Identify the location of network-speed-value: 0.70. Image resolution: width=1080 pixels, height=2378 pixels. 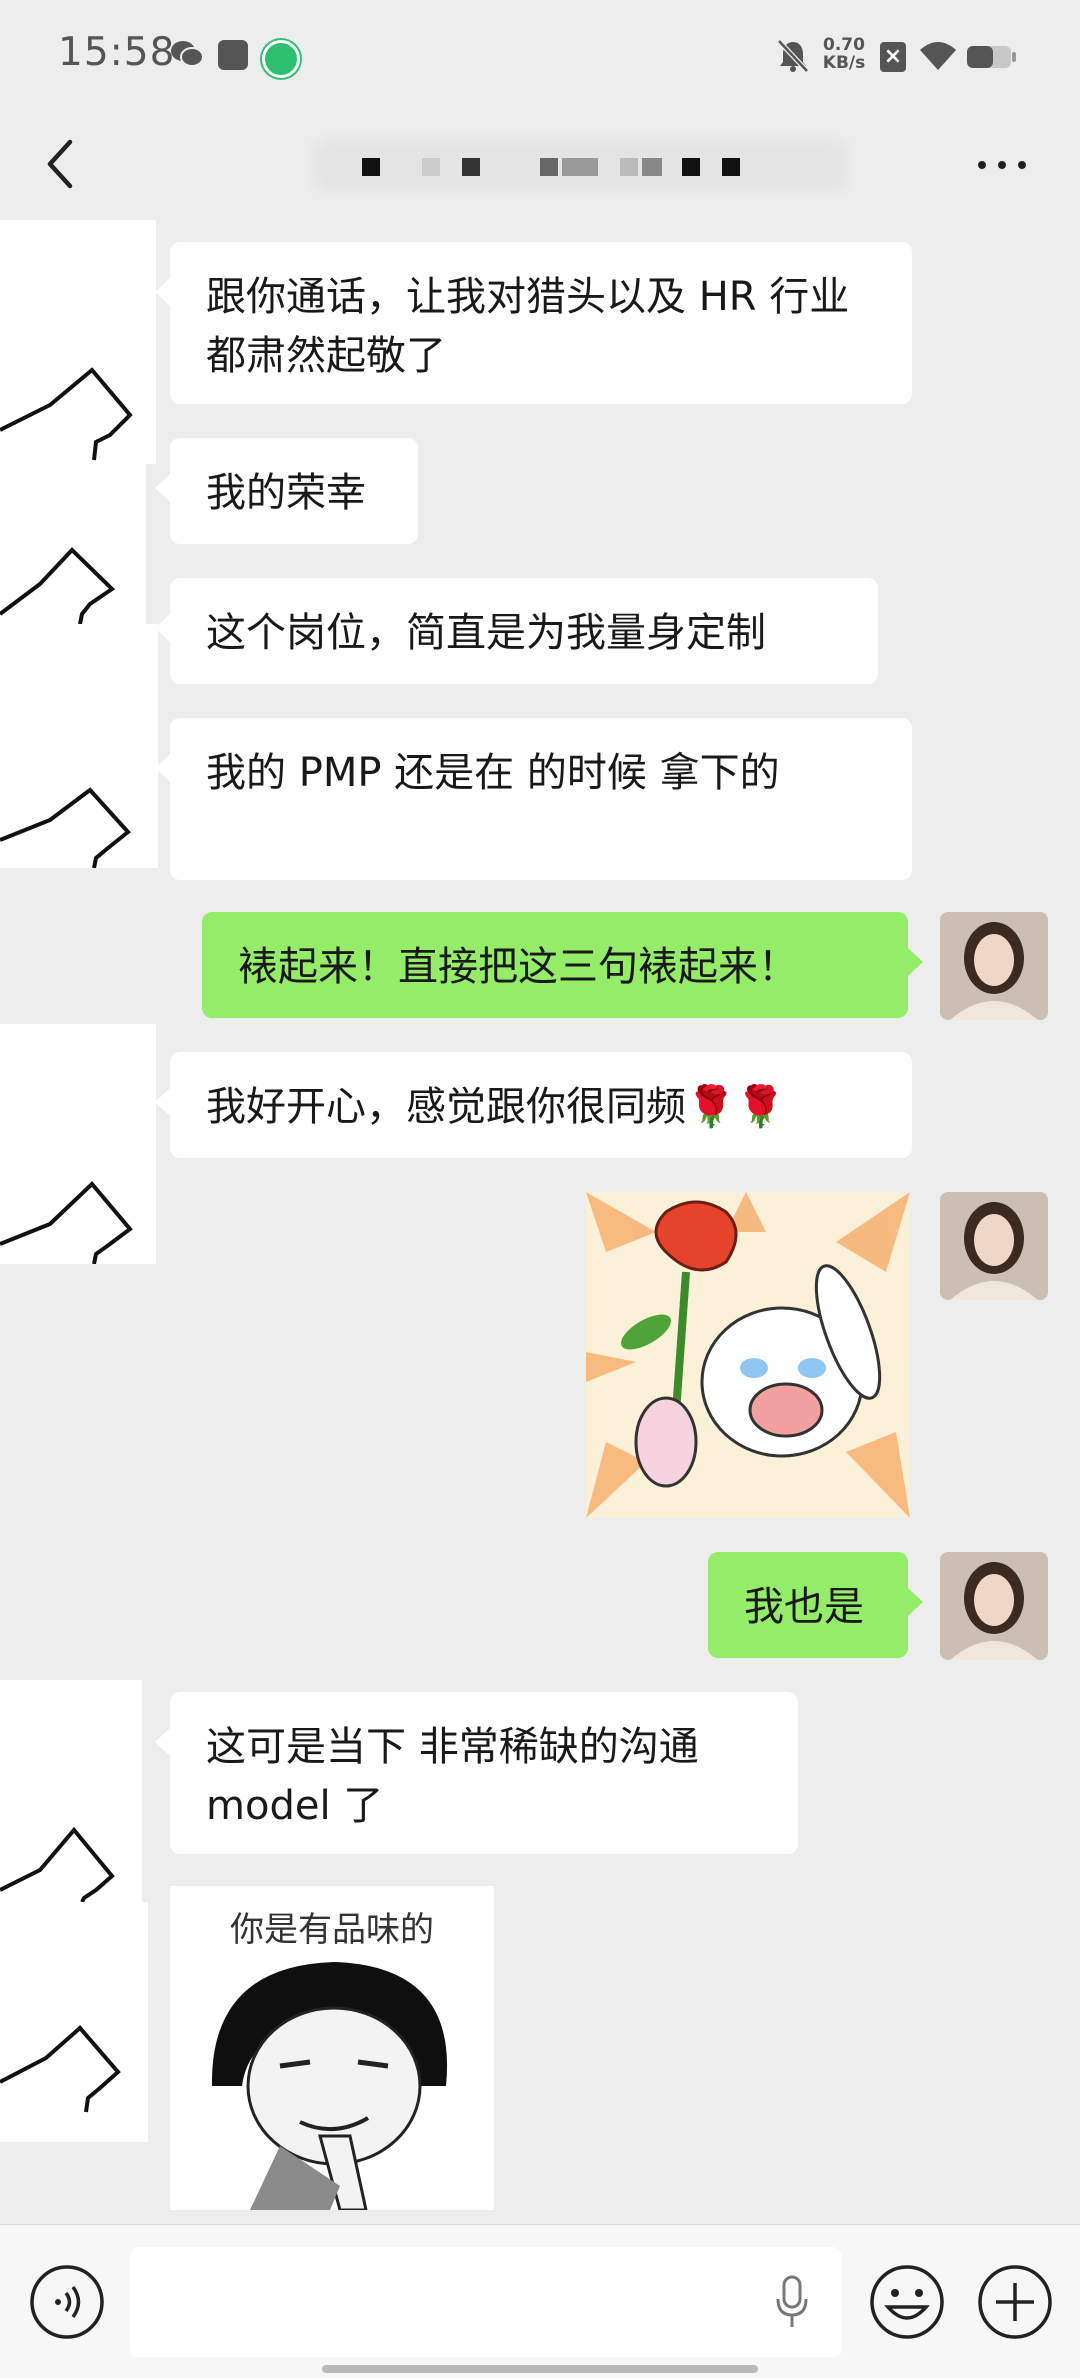
(844, 45).